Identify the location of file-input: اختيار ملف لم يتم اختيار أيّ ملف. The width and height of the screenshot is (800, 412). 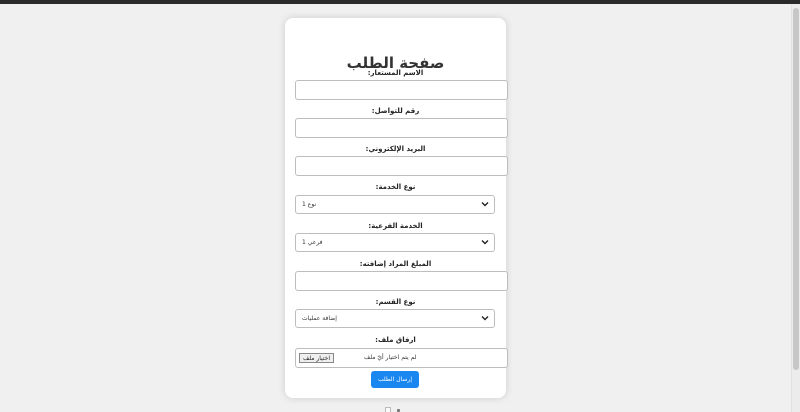
(401, 358).